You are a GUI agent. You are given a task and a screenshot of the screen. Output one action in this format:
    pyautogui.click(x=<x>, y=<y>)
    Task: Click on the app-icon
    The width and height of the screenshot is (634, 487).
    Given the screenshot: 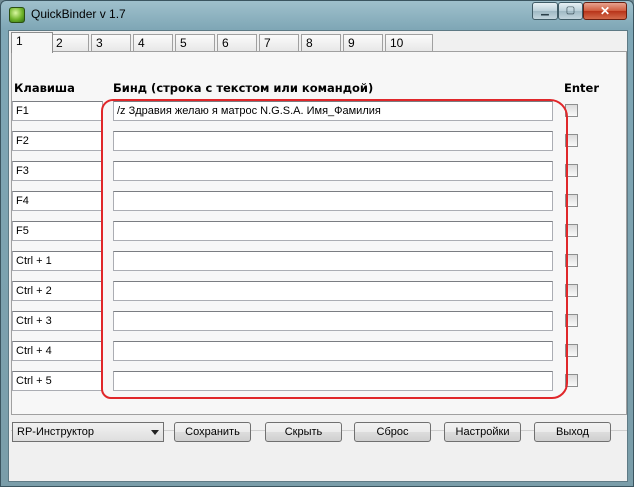 What is the action you would take?
    pyautogui.click(x=17, y=15)
    